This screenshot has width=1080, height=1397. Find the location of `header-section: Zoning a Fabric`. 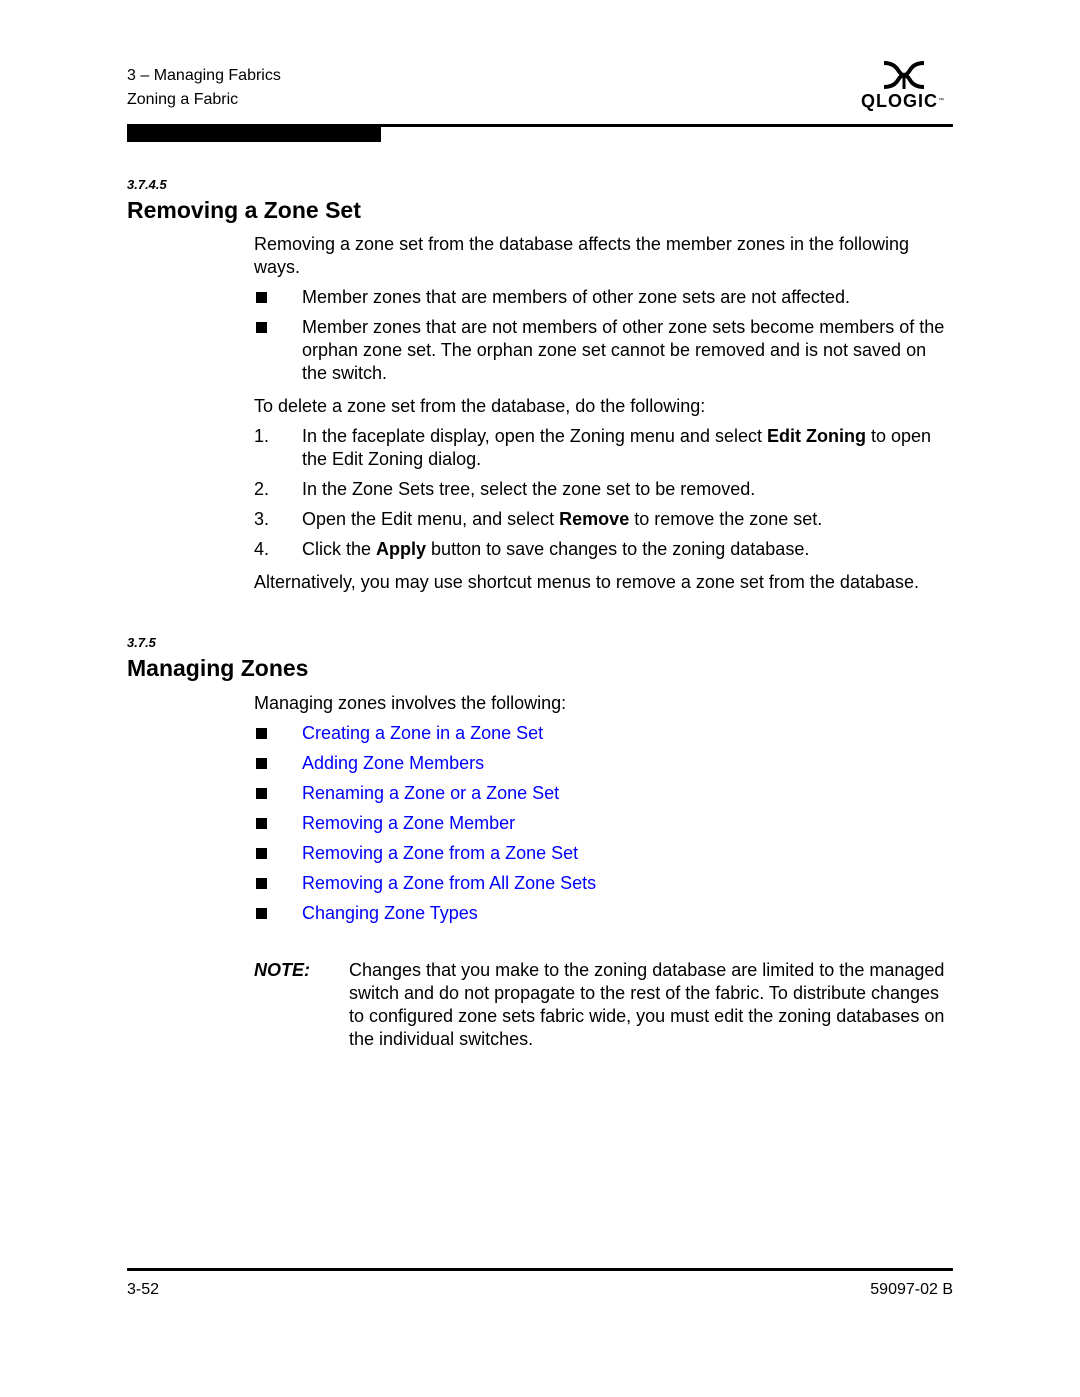

header-section: Zoning a Fabric is located at coordinates (183, 99).